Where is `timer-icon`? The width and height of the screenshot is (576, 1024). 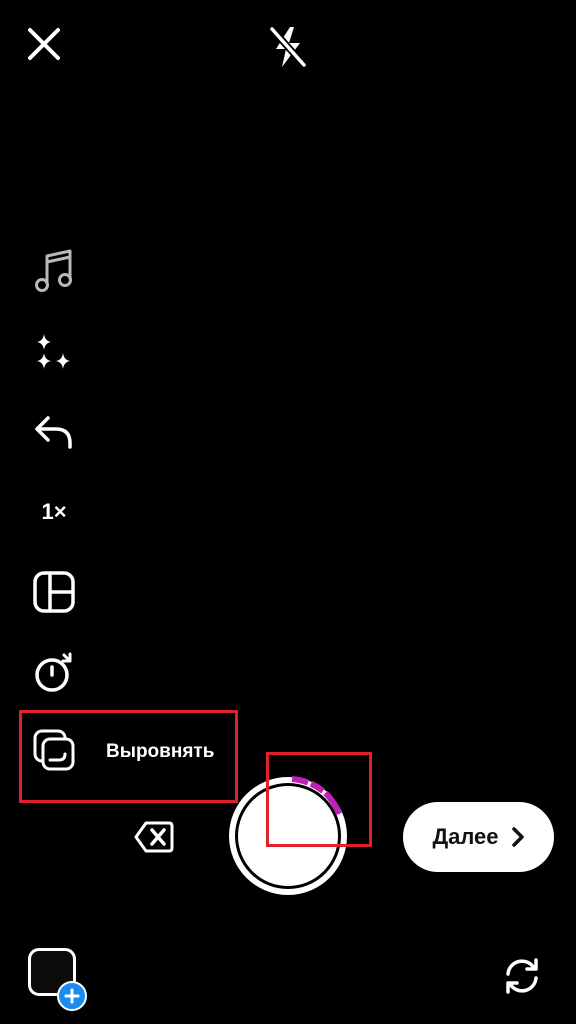 timer-icon is located at coordinates (54, 672).